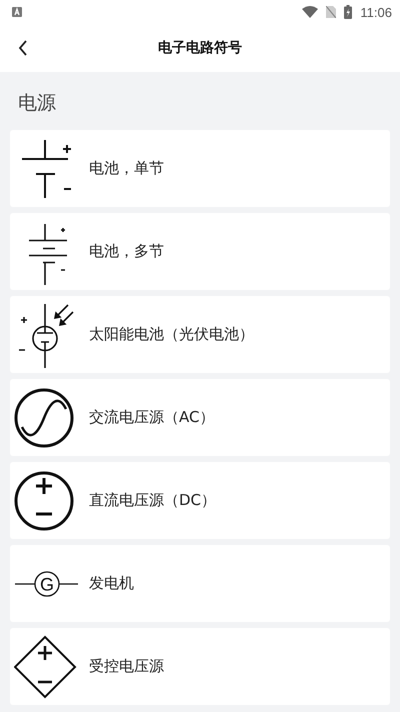 The width and height of the screenshot is (400, 712). I want to click on symbol-card: 电池，多节, so click(200, 251).